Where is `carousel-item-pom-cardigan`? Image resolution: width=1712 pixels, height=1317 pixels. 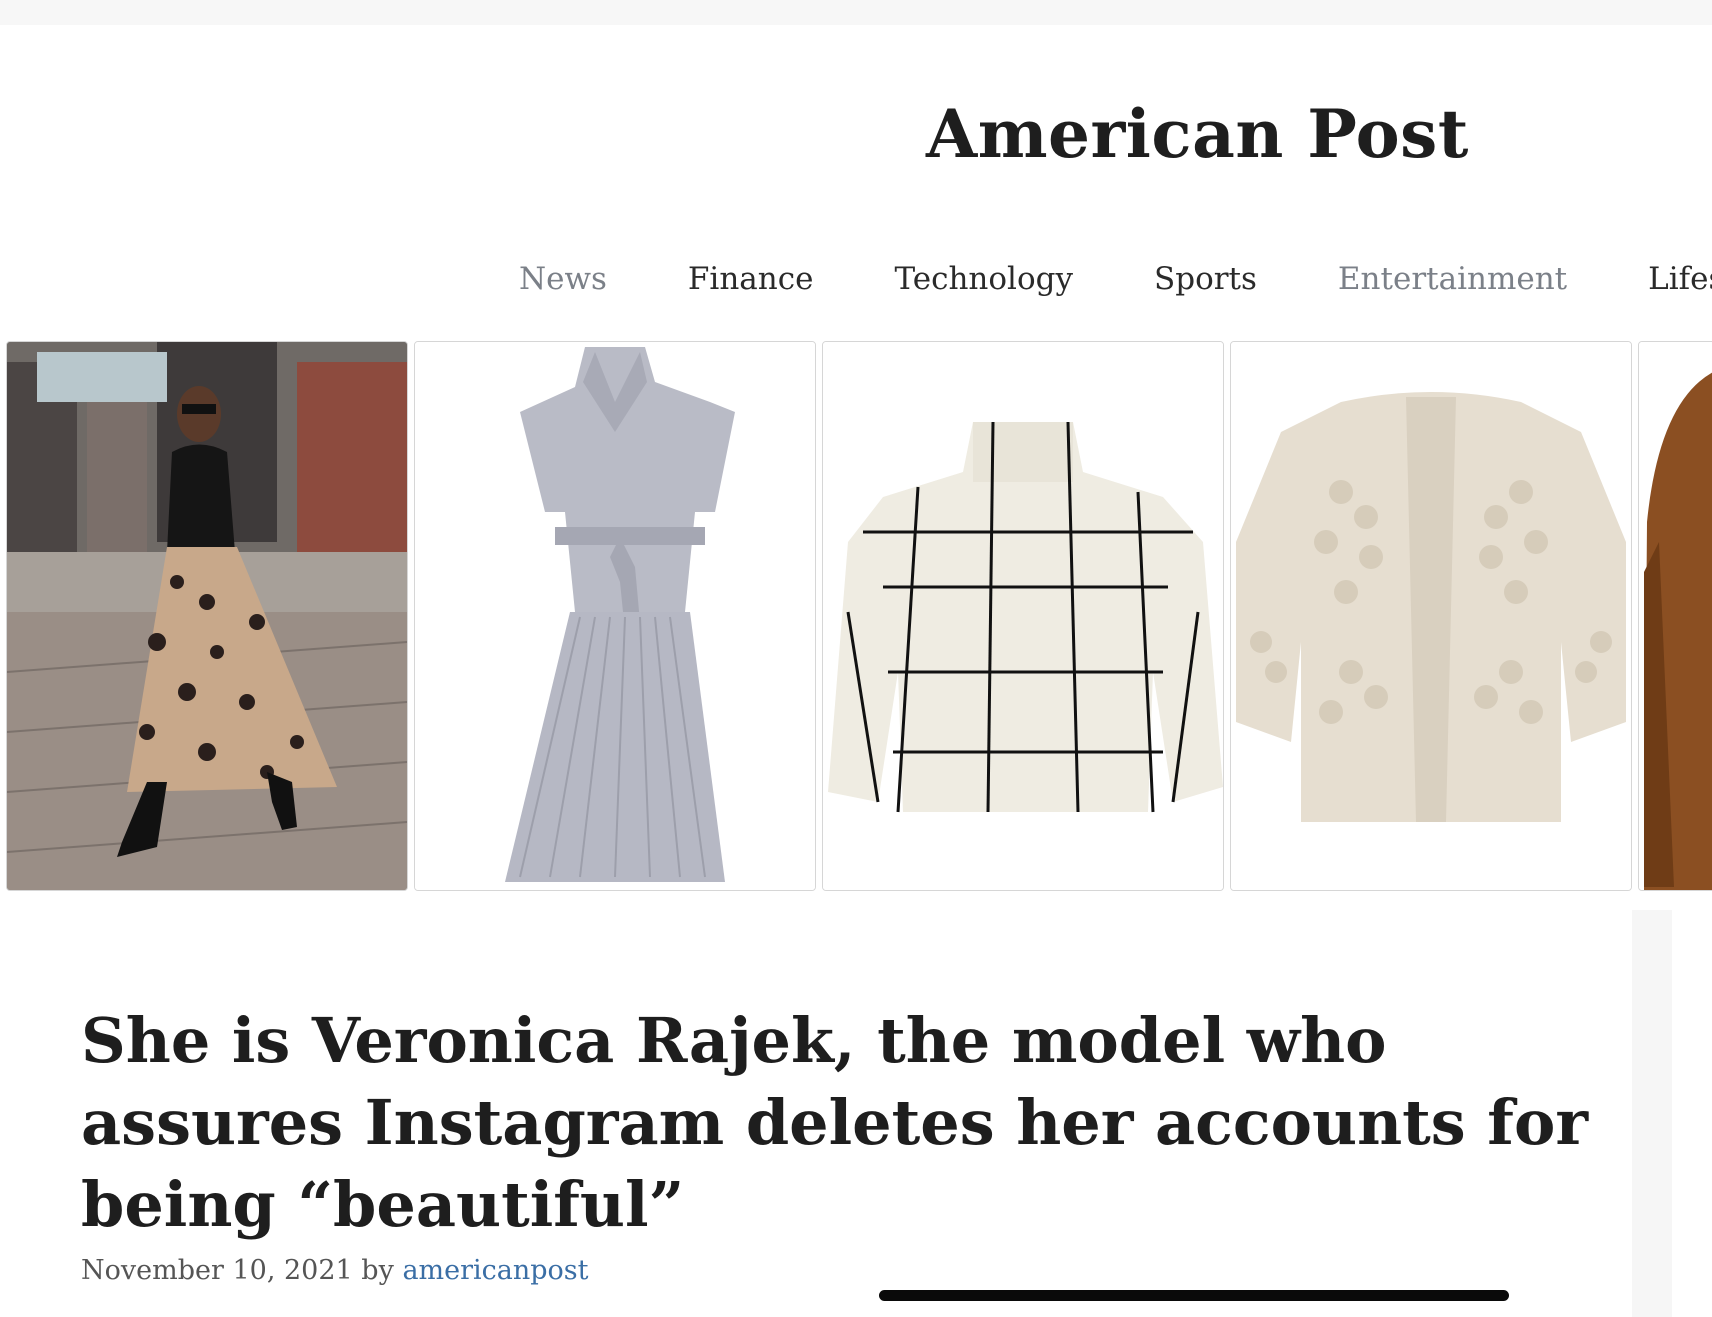
carousel-item-pom-cardigan is located at coordinates (1431, 616).